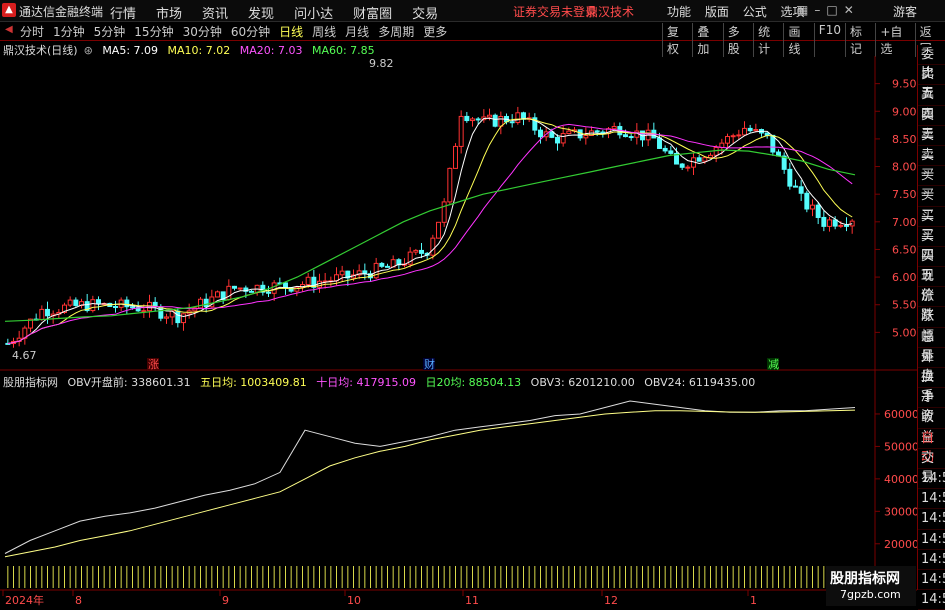 The height and width of the screenshot is (610, 945). What do you see at coordinates (904, 209) in the screenshot?
I see `price-axis: 5.00 5.50 6.00 6.50 7.00 7.50 8.00 8.50 9.00 9.50` at bounding box center [904, 209].